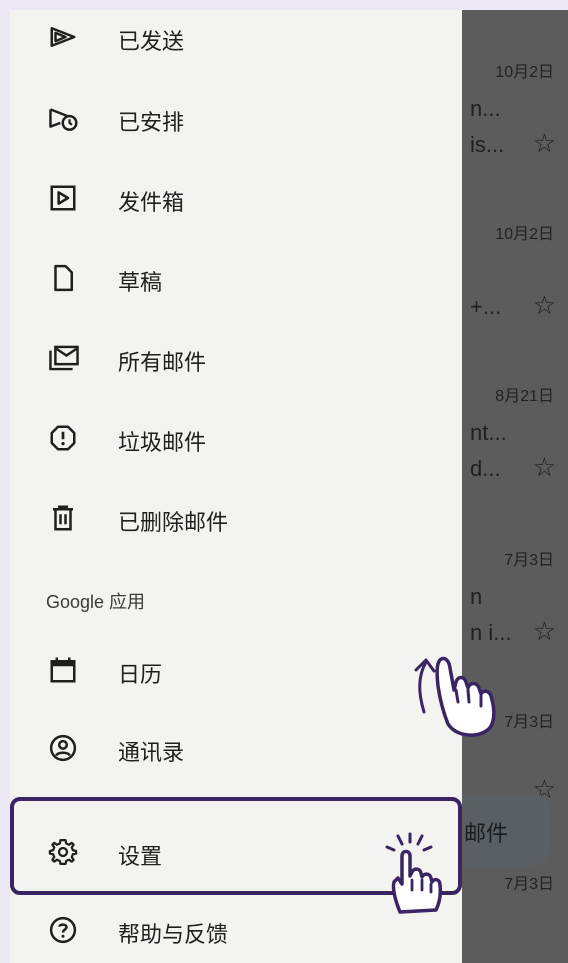  Describe the element at coordinates (524, 396) in the screenshot. I see `inbox-row-date: 8月21日` at that location.